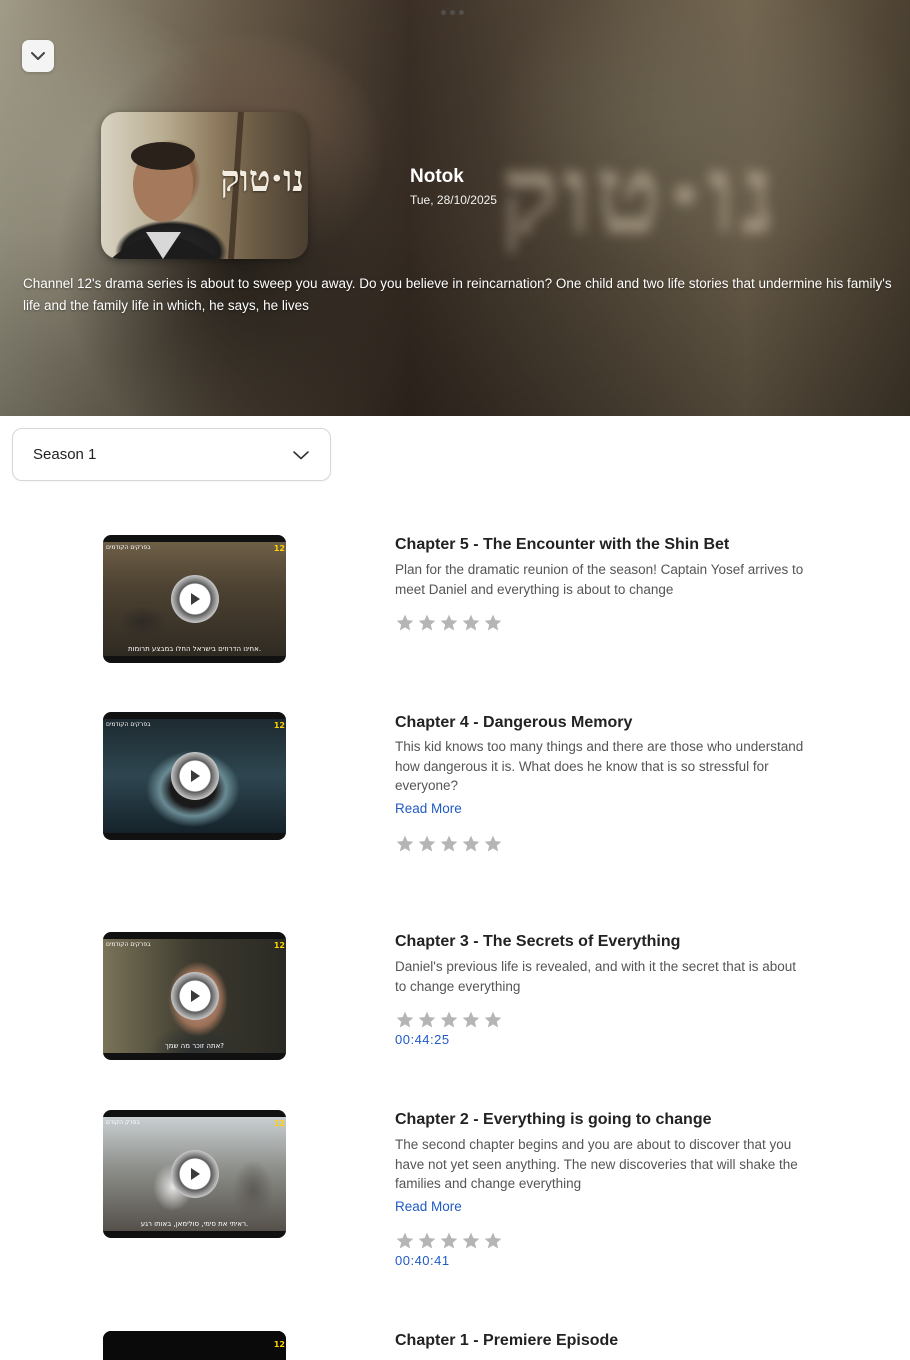 The height and width of the screenshot is (1360, 910). Describe the element at coordinates (262, 179) in the screenshot. I see `poster-logo: נו·טוק` at that location.